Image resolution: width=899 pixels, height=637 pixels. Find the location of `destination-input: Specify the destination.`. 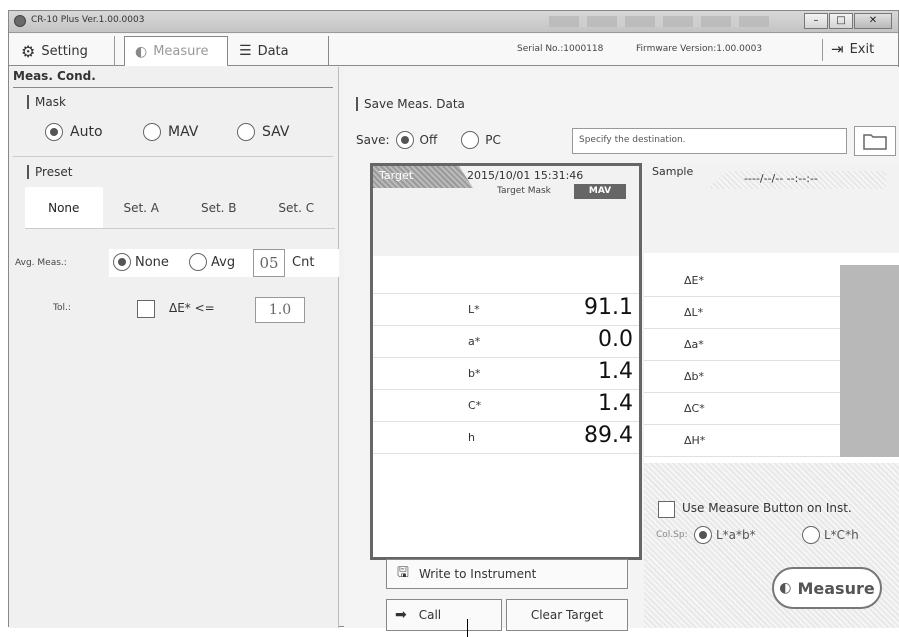

destination-input: Specify the destination. is located at coordinates (709, 141).